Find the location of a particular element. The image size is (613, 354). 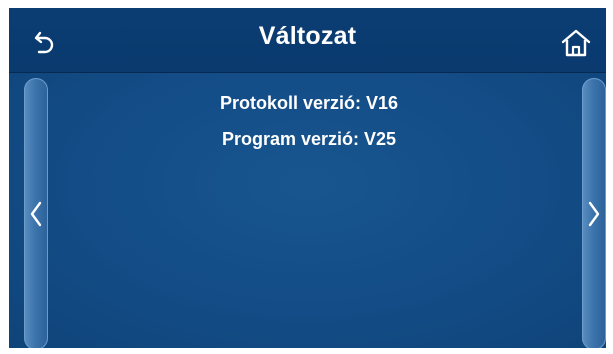

program-version-text: Program verzió: V25 is located at coordinates (309, 139).